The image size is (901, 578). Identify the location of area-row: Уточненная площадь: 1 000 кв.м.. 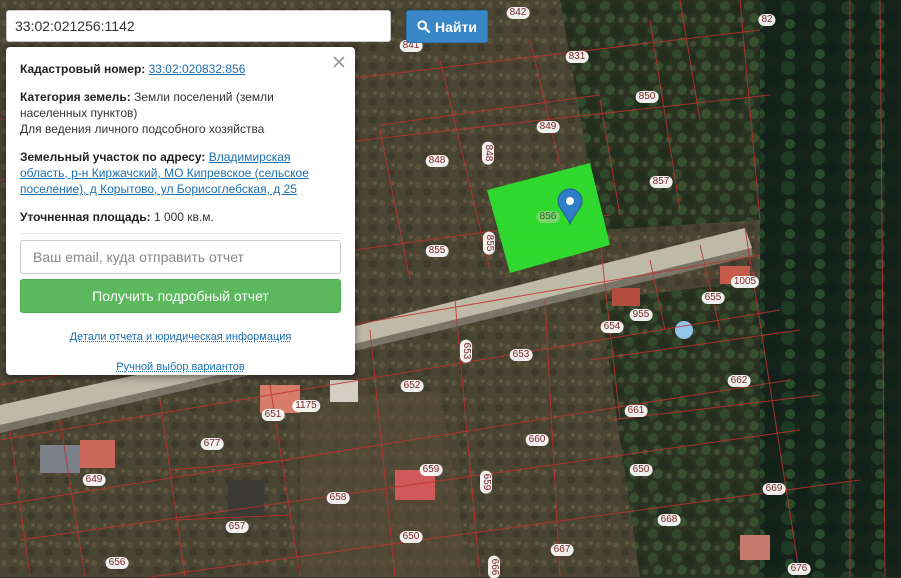
(180, 217).